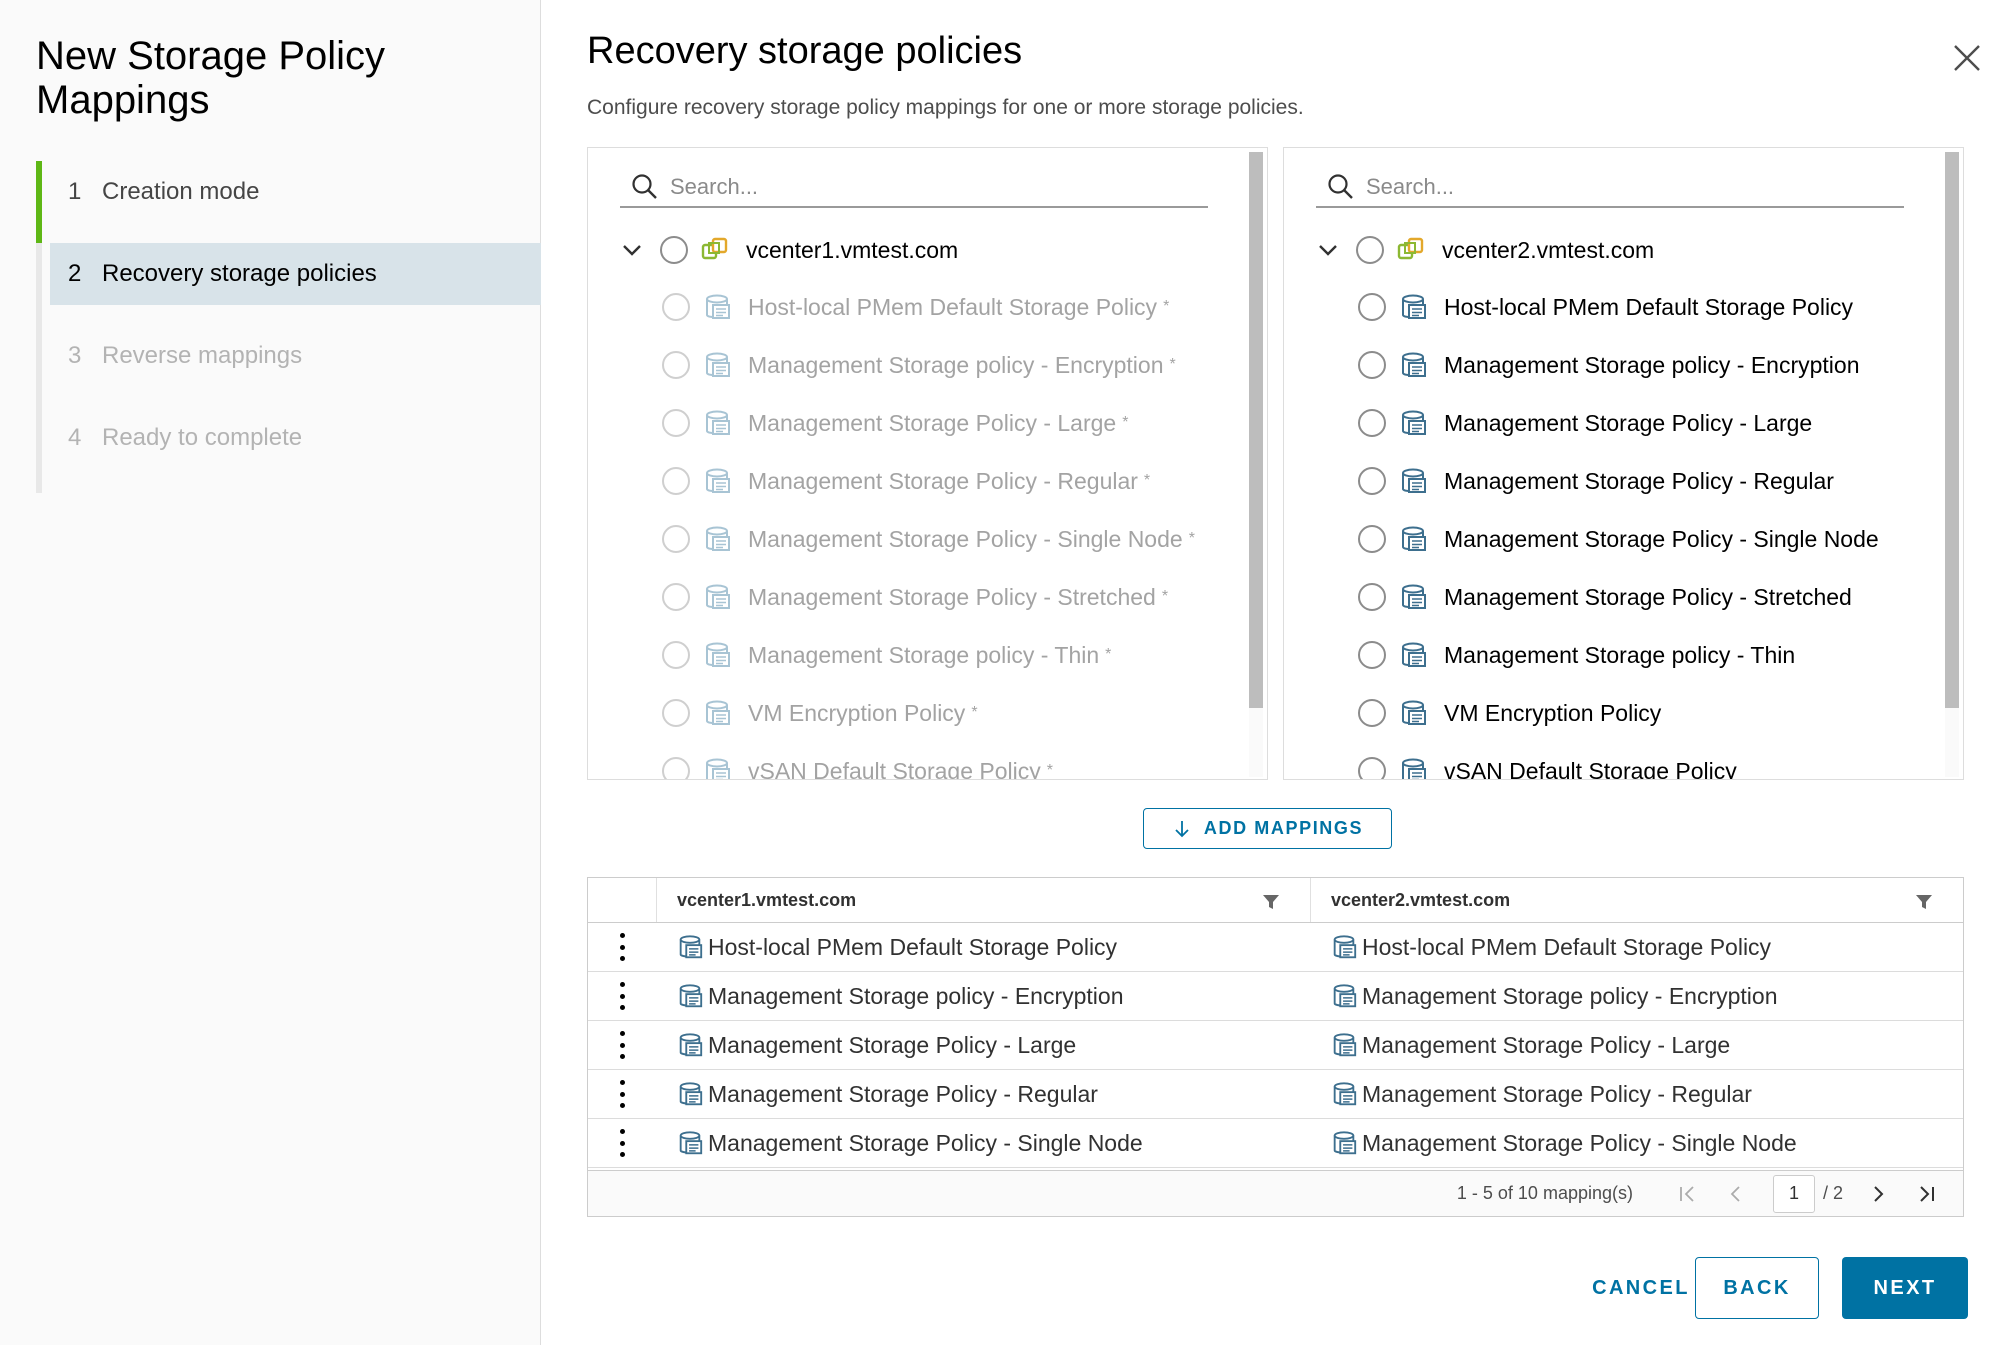 This screenshot has width=1997, height=1345. What do you see at coordinates (1905, 1288) in the screenshot?
I see `next-button: NEXT` at bounding box center [1905, 1288].